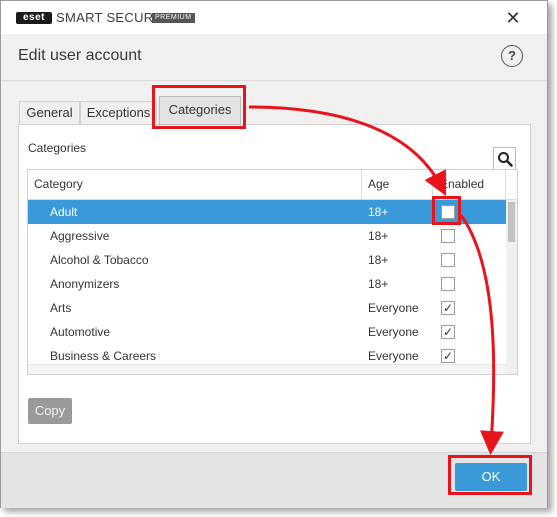 This screenshot has width=557, height=517. Describe the element at coordinates (49, 112) in the screenshot. I see `tab-general: General` at that location.